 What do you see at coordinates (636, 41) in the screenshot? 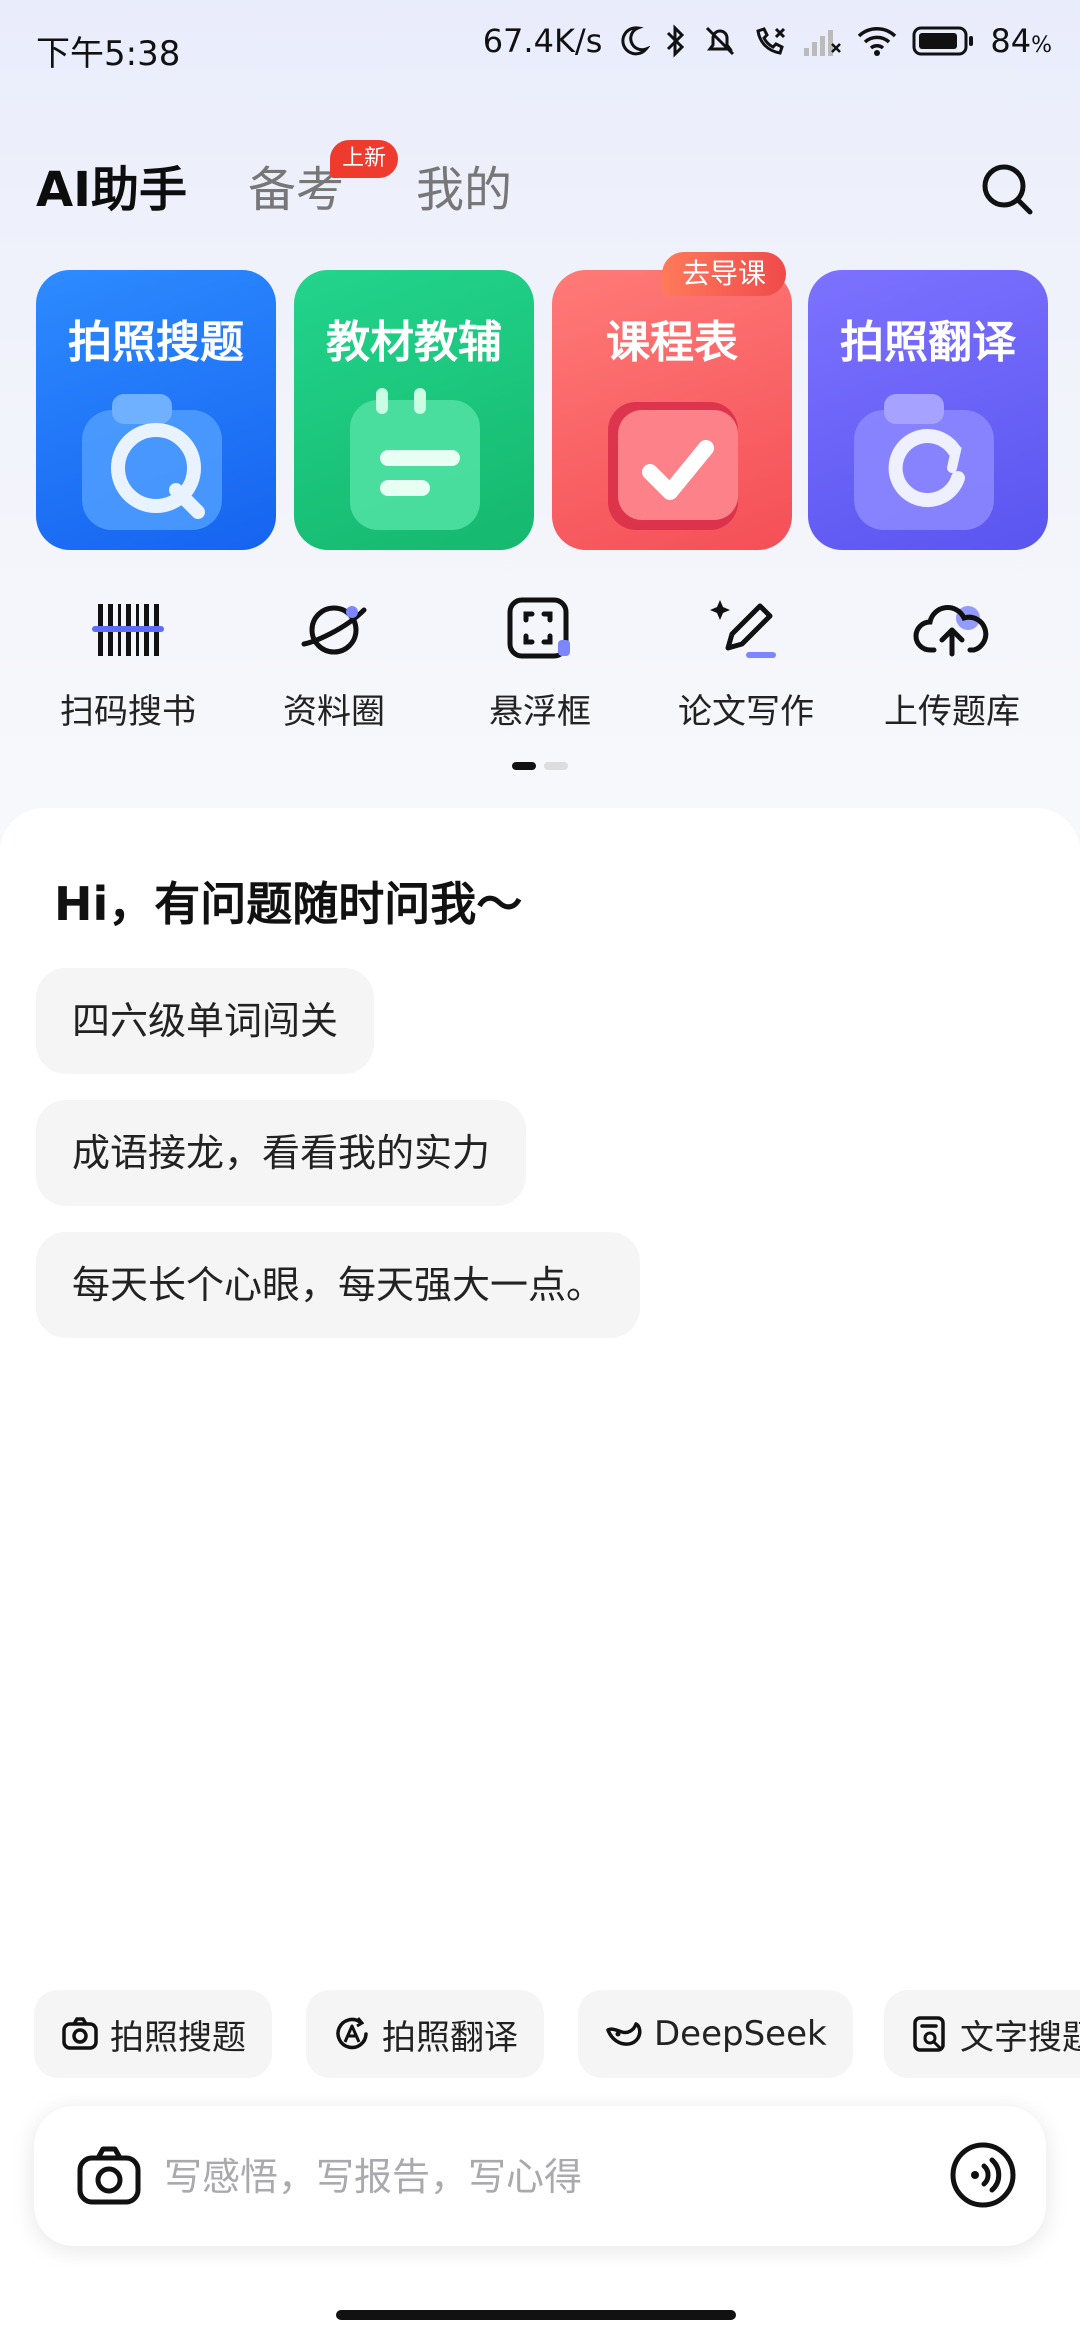
I see `moon-icon` at bounding box center [636, 41].